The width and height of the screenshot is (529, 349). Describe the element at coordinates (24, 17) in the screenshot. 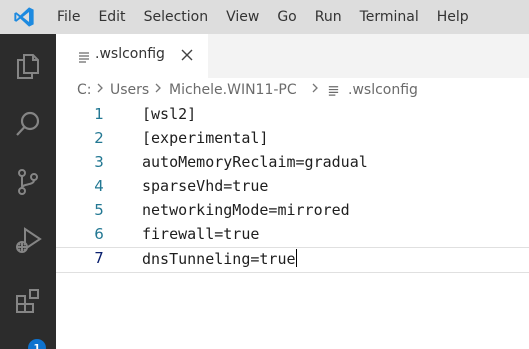

I see `vscode-logo-icon` at that location.